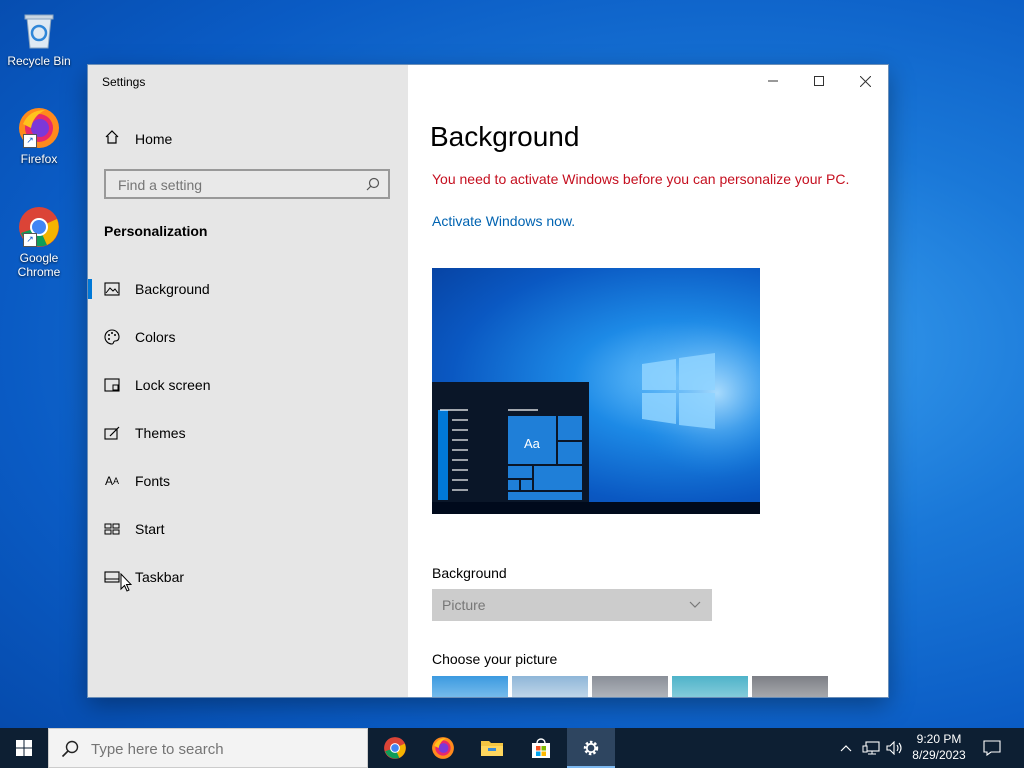 The height and width of the screenshot is (768, 1024). What do you see at coordinates (112, 577) in the screenshot?
I see `taskbar-icon` at bounding box center [112, 577].